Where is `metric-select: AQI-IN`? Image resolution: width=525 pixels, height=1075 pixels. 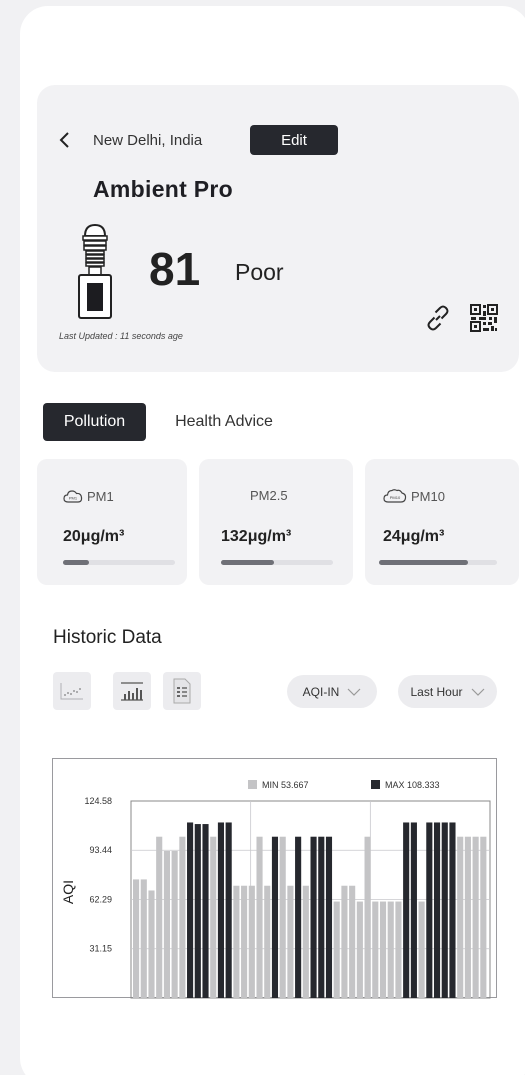
metric-select: AQI-IN is located at coordinates (332, 691).